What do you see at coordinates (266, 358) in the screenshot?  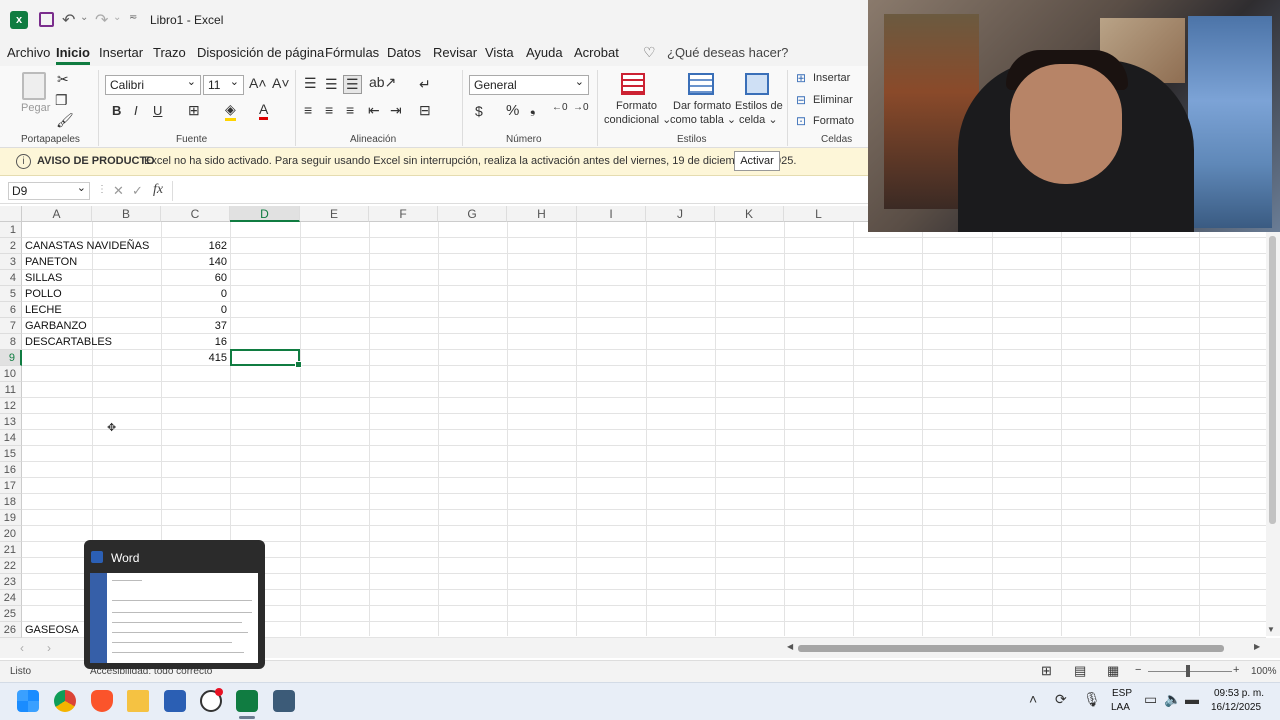 I see `selected-cell-d9` at bounding box center [266, 358].